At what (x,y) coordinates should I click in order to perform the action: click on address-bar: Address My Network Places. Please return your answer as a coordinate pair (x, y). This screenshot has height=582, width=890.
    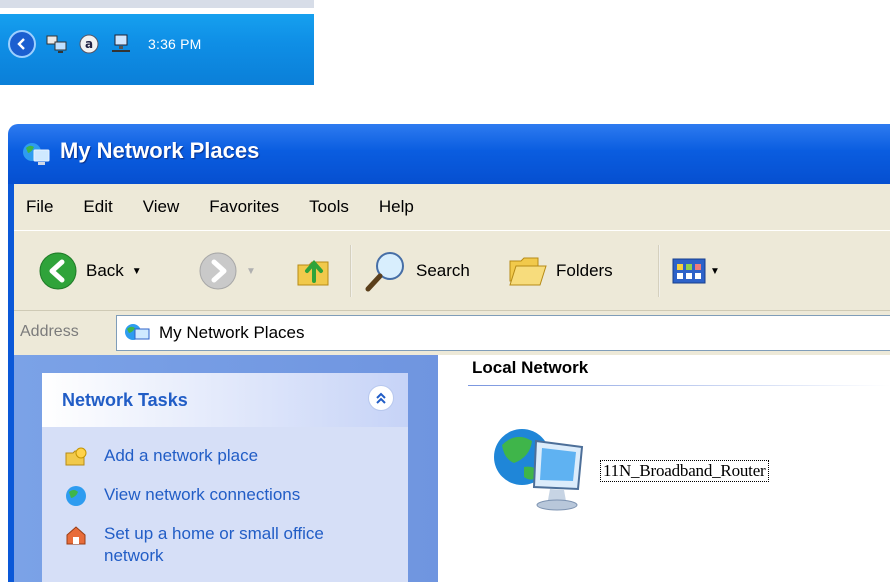
    Looking at the image, I should click on (452, 332).